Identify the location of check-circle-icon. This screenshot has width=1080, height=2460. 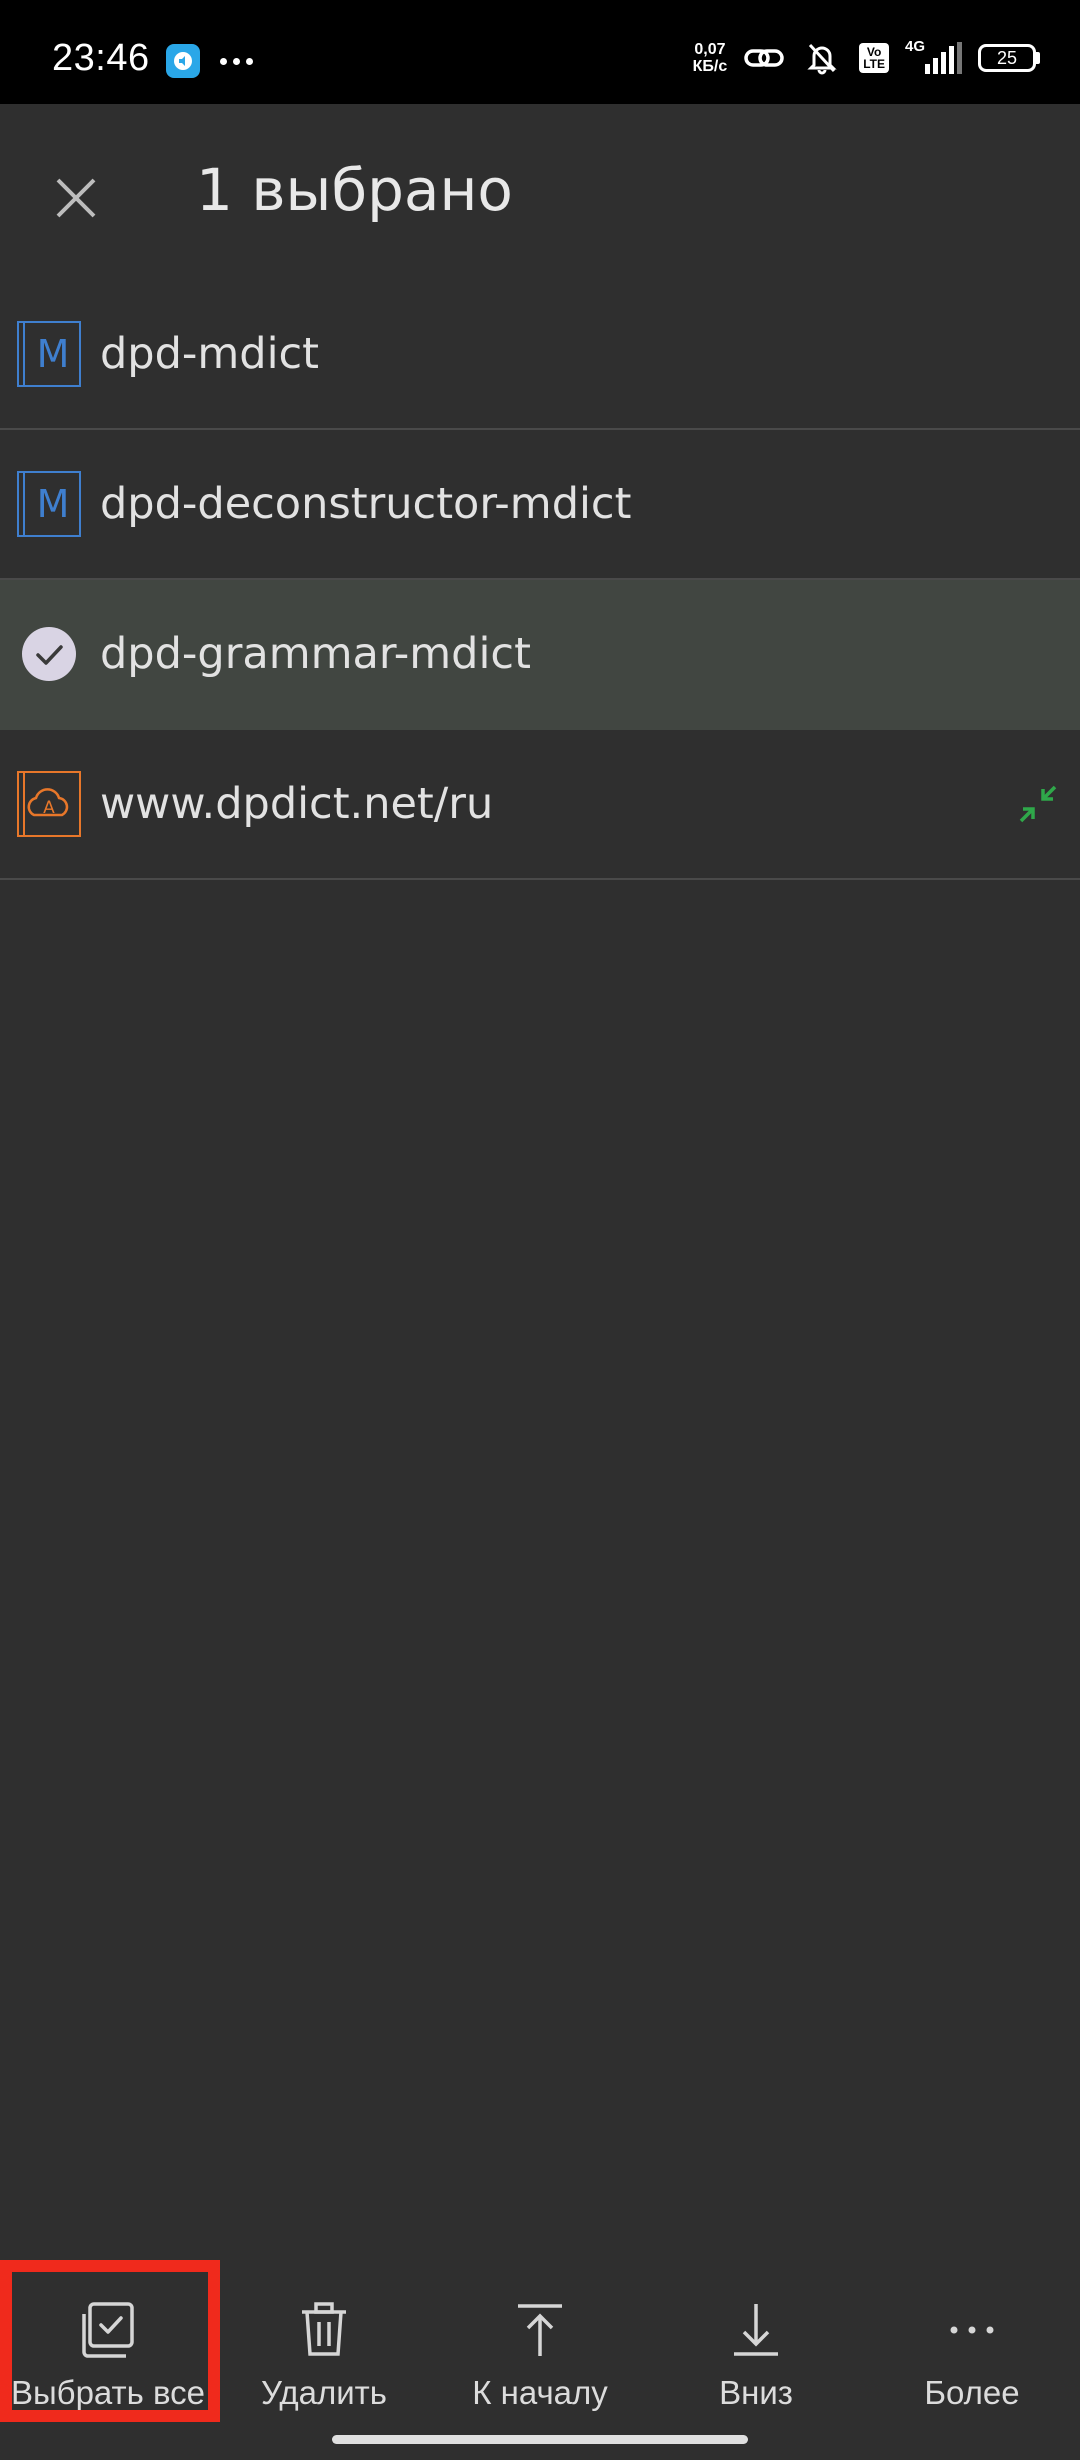
(49, 654).